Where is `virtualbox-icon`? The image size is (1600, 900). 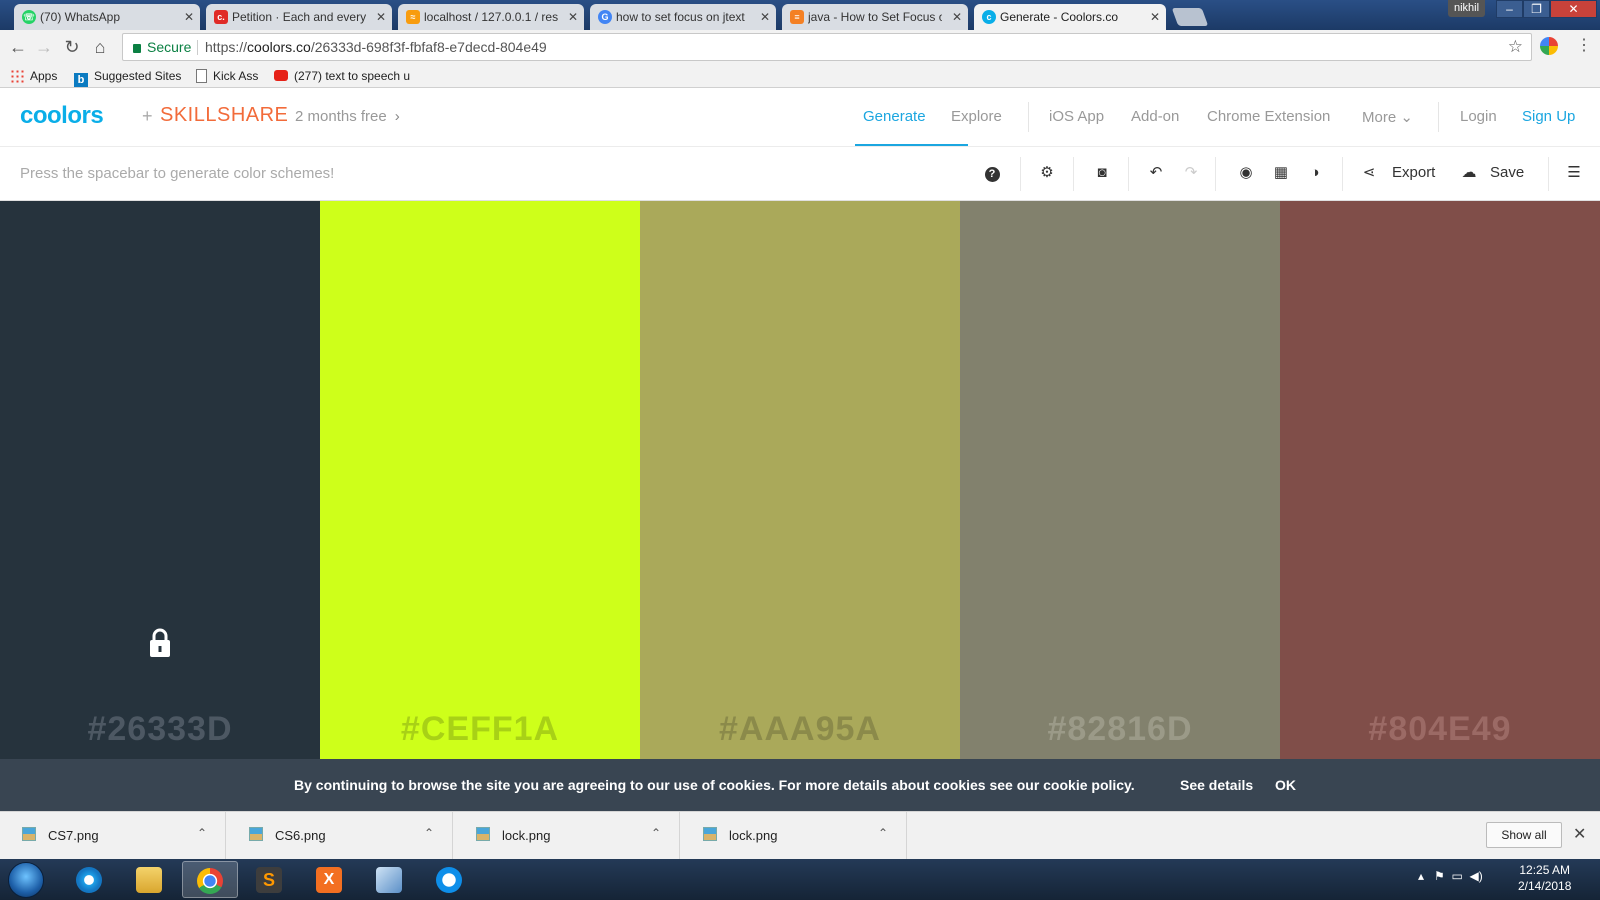
virtualbox-icon is located at coordinates (389, 880).